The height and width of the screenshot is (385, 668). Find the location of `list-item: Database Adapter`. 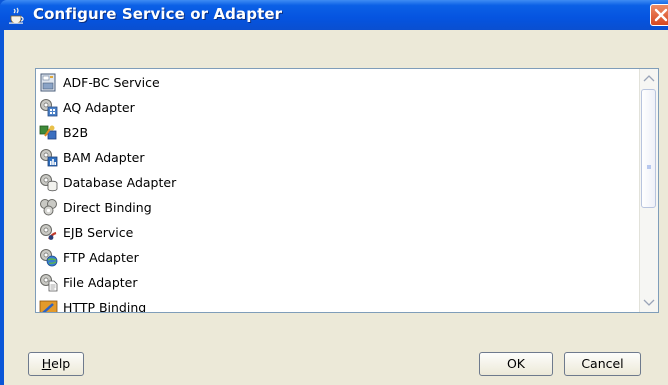

list-item: Database Adapter is located at coordinates (336, 182).